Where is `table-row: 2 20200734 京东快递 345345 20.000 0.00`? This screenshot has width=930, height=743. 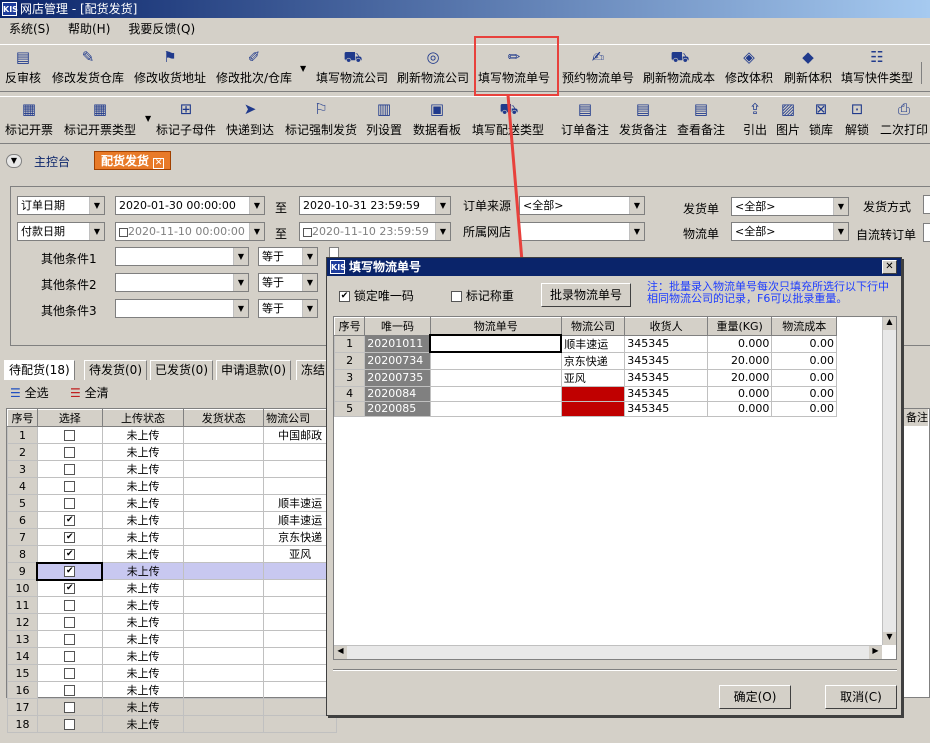 table-row: 2 20200734 京东快递 345345 20.000 0.00 is located at coordinates (585, 360).